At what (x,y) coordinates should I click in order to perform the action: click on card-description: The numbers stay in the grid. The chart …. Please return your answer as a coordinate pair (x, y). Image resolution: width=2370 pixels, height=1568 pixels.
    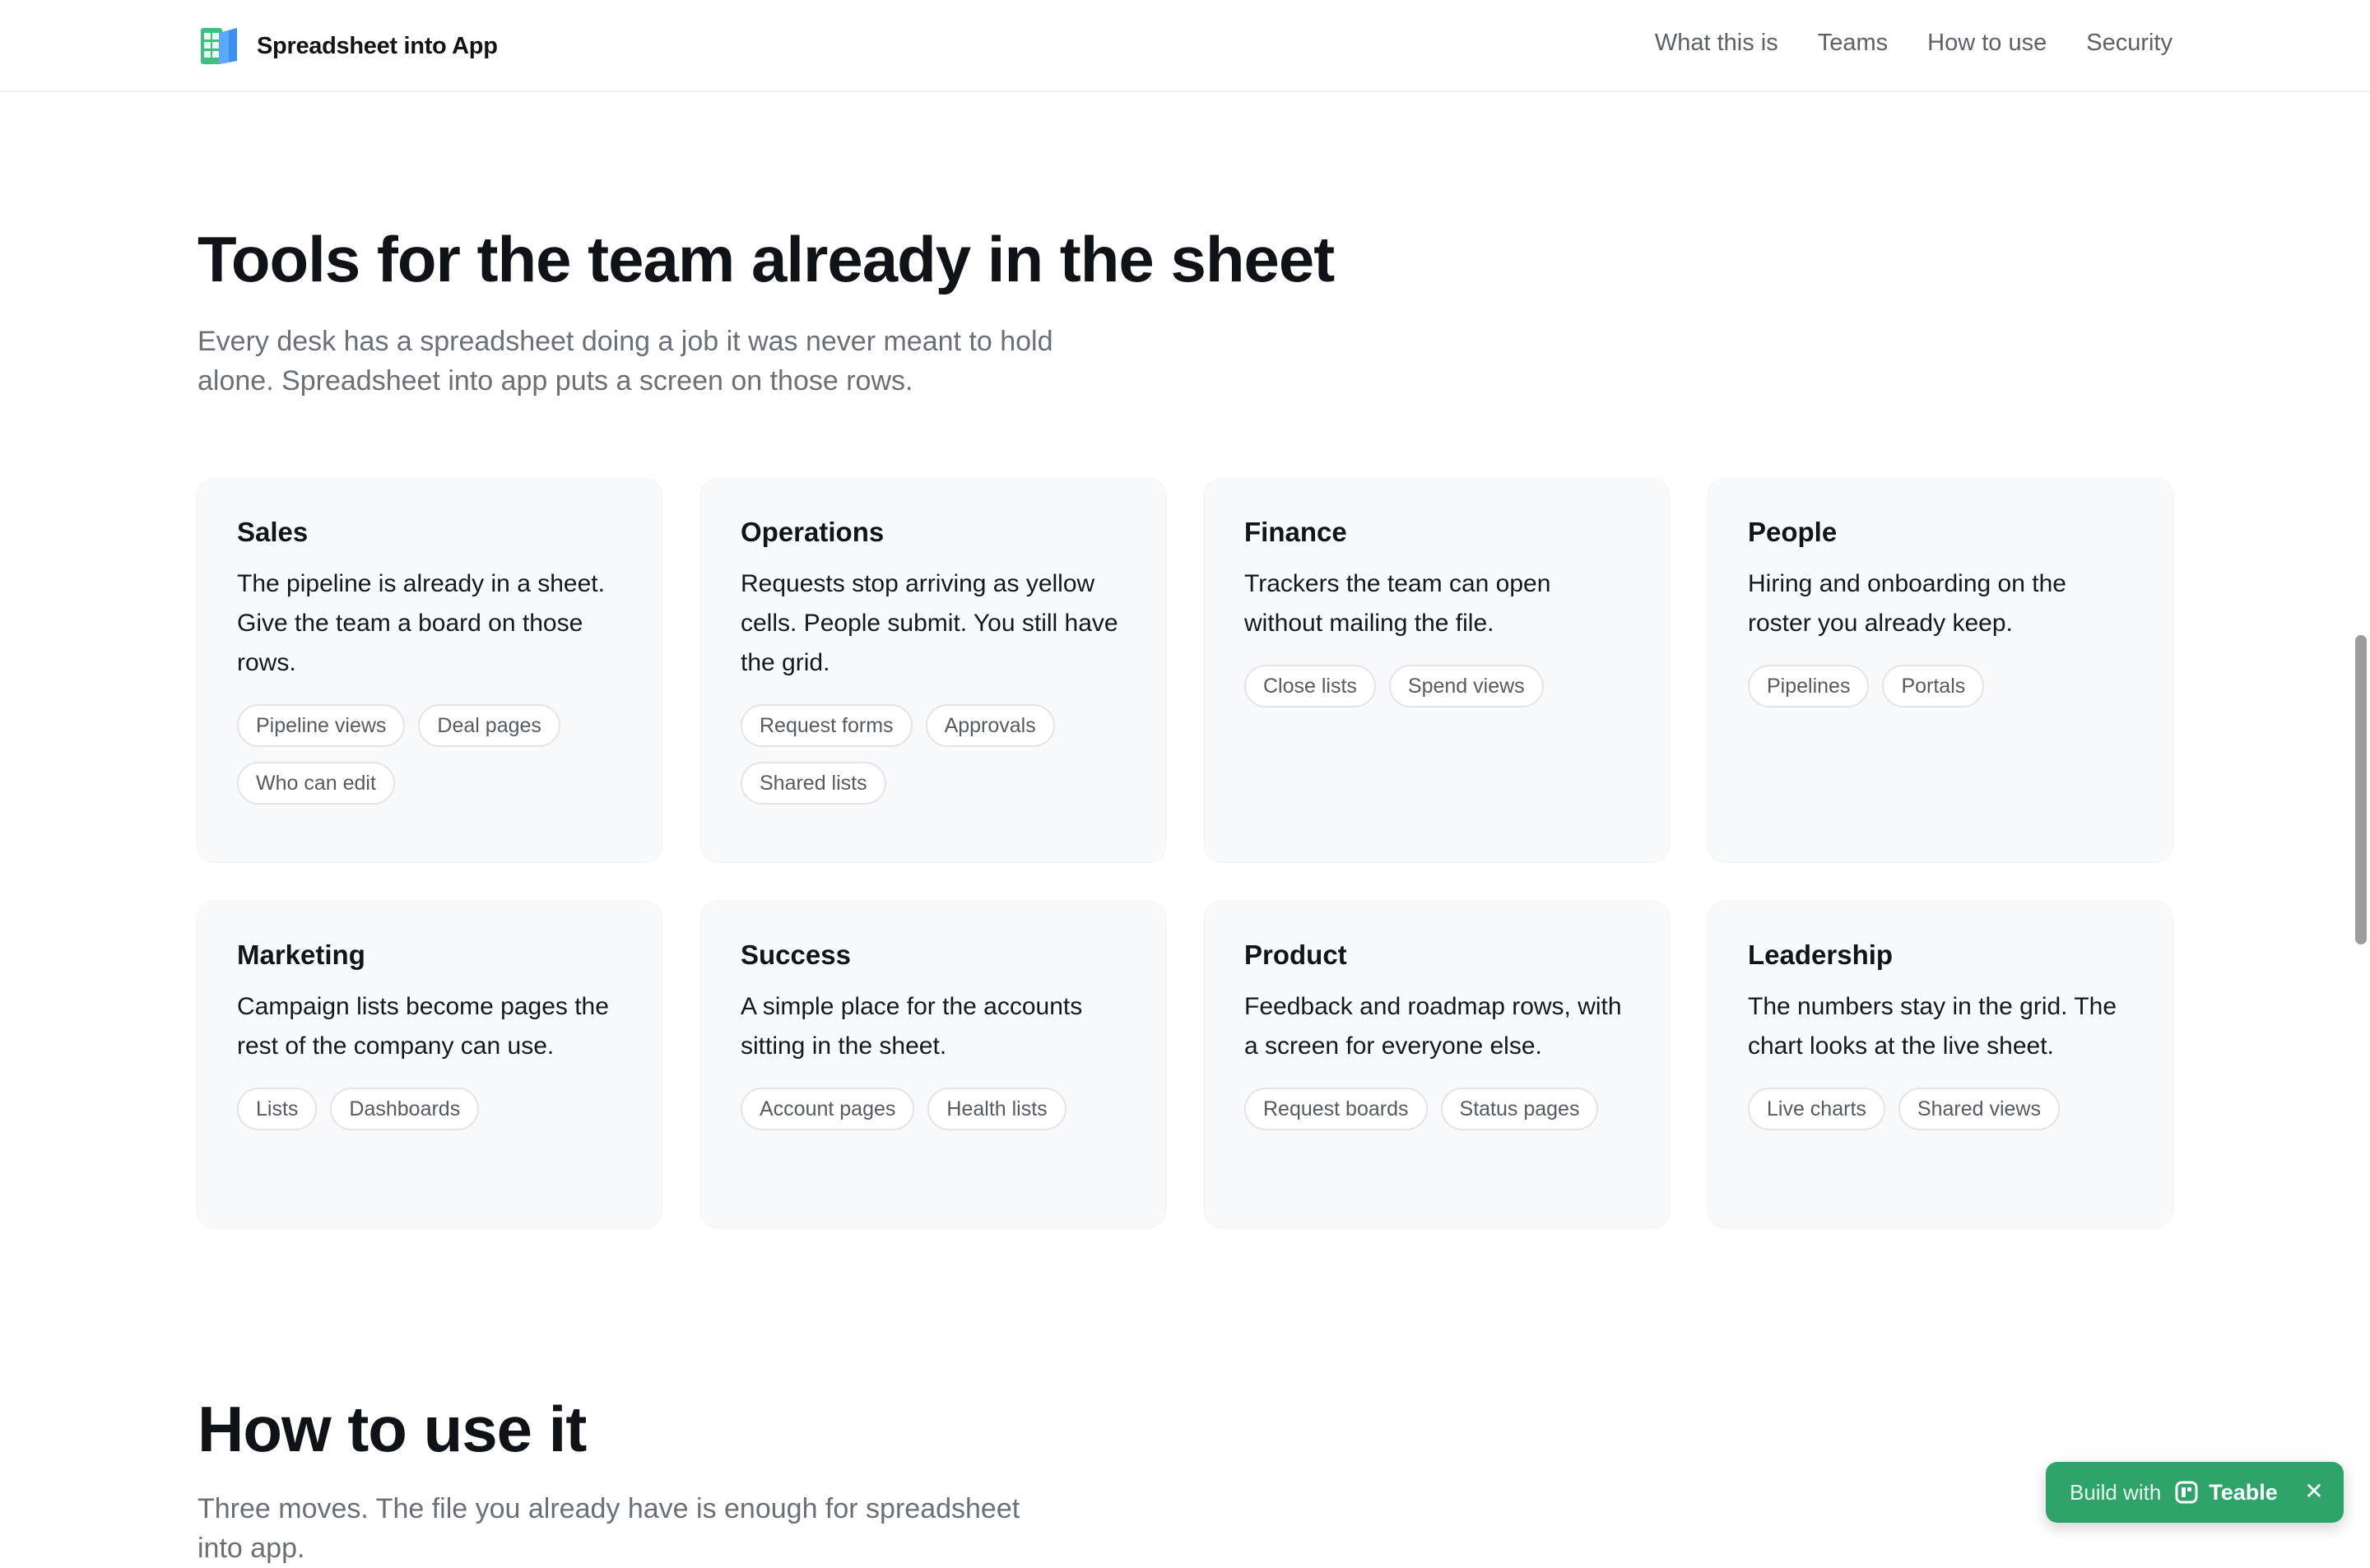
    Looking at the image, I should click on (1933, 1026).